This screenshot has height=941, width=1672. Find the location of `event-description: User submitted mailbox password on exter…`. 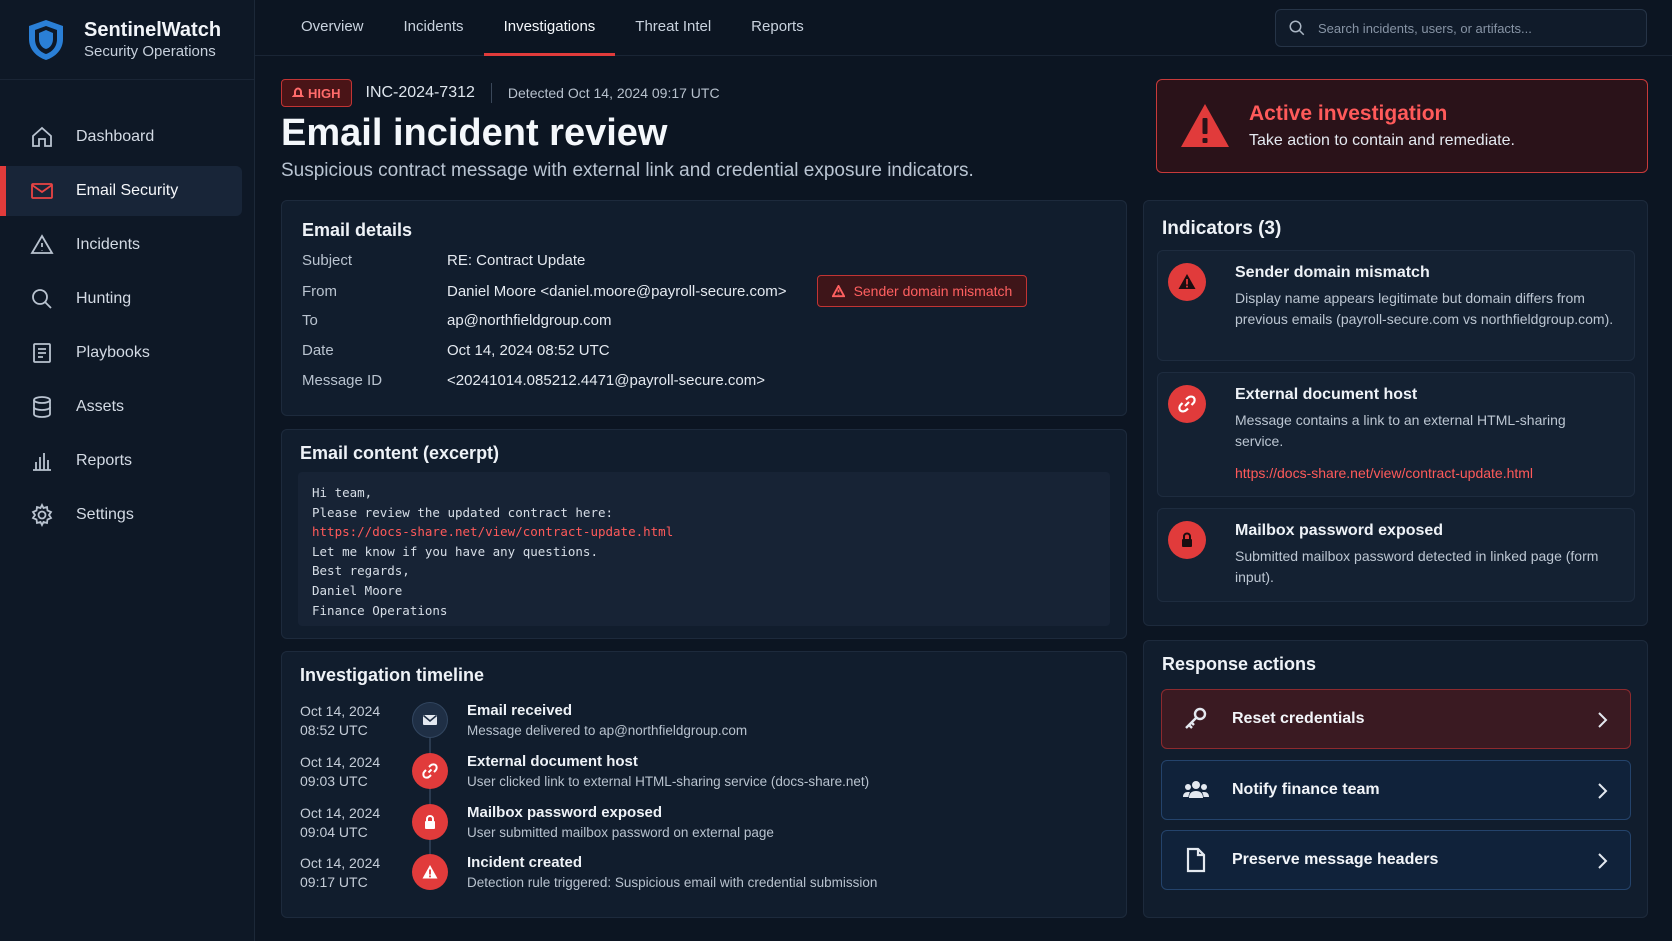

event-description: User submitted mailbox password on exter… is located at coordinates (620, 832).